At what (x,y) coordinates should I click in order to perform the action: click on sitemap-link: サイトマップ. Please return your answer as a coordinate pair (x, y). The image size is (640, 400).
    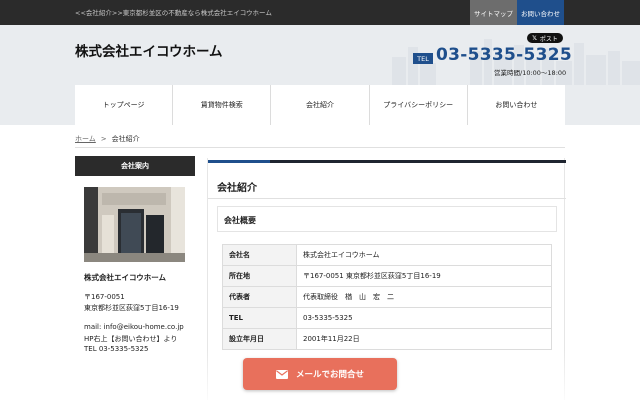
    Looking at the image, I should click on (493, 12).